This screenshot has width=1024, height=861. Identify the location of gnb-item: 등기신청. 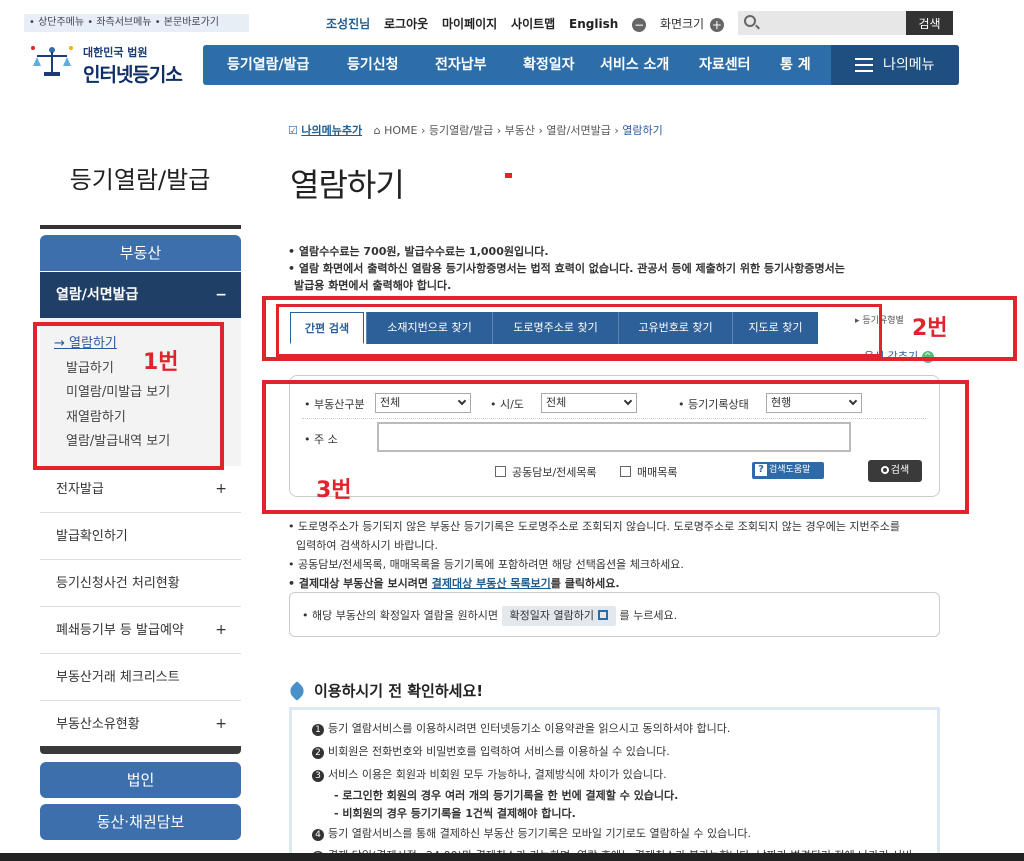
(373, 65).